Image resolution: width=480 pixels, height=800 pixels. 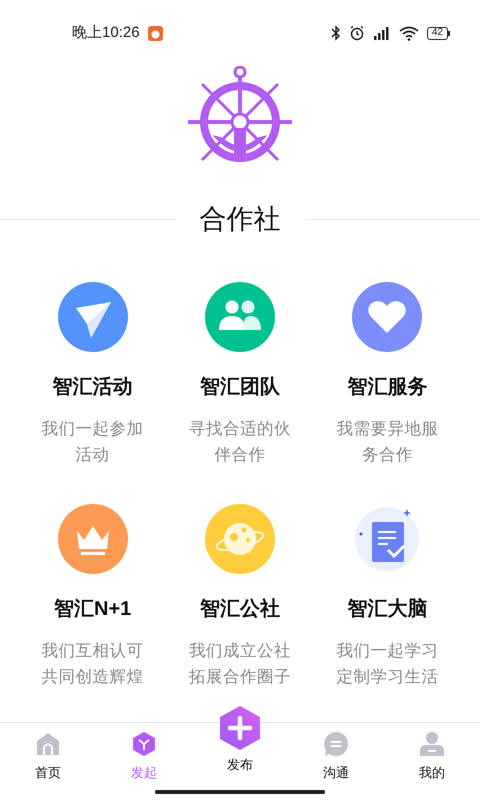 What do you see at coordinates (144, 761) in the screenshot?
I see `tab-item: 发起` at bounding box center [144, 761].